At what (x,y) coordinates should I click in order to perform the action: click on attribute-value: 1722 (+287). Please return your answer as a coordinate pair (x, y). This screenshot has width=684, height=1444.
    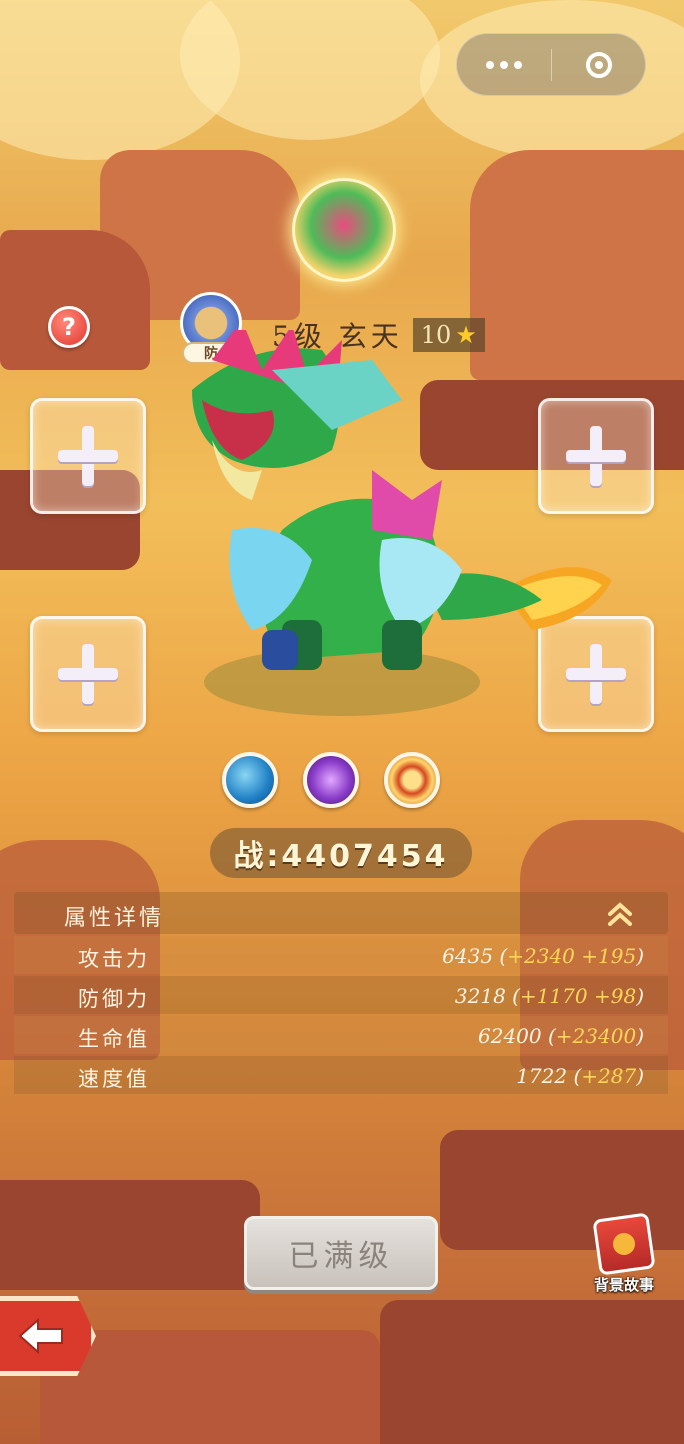
    Looking at the image, I should click on (580, 1076).